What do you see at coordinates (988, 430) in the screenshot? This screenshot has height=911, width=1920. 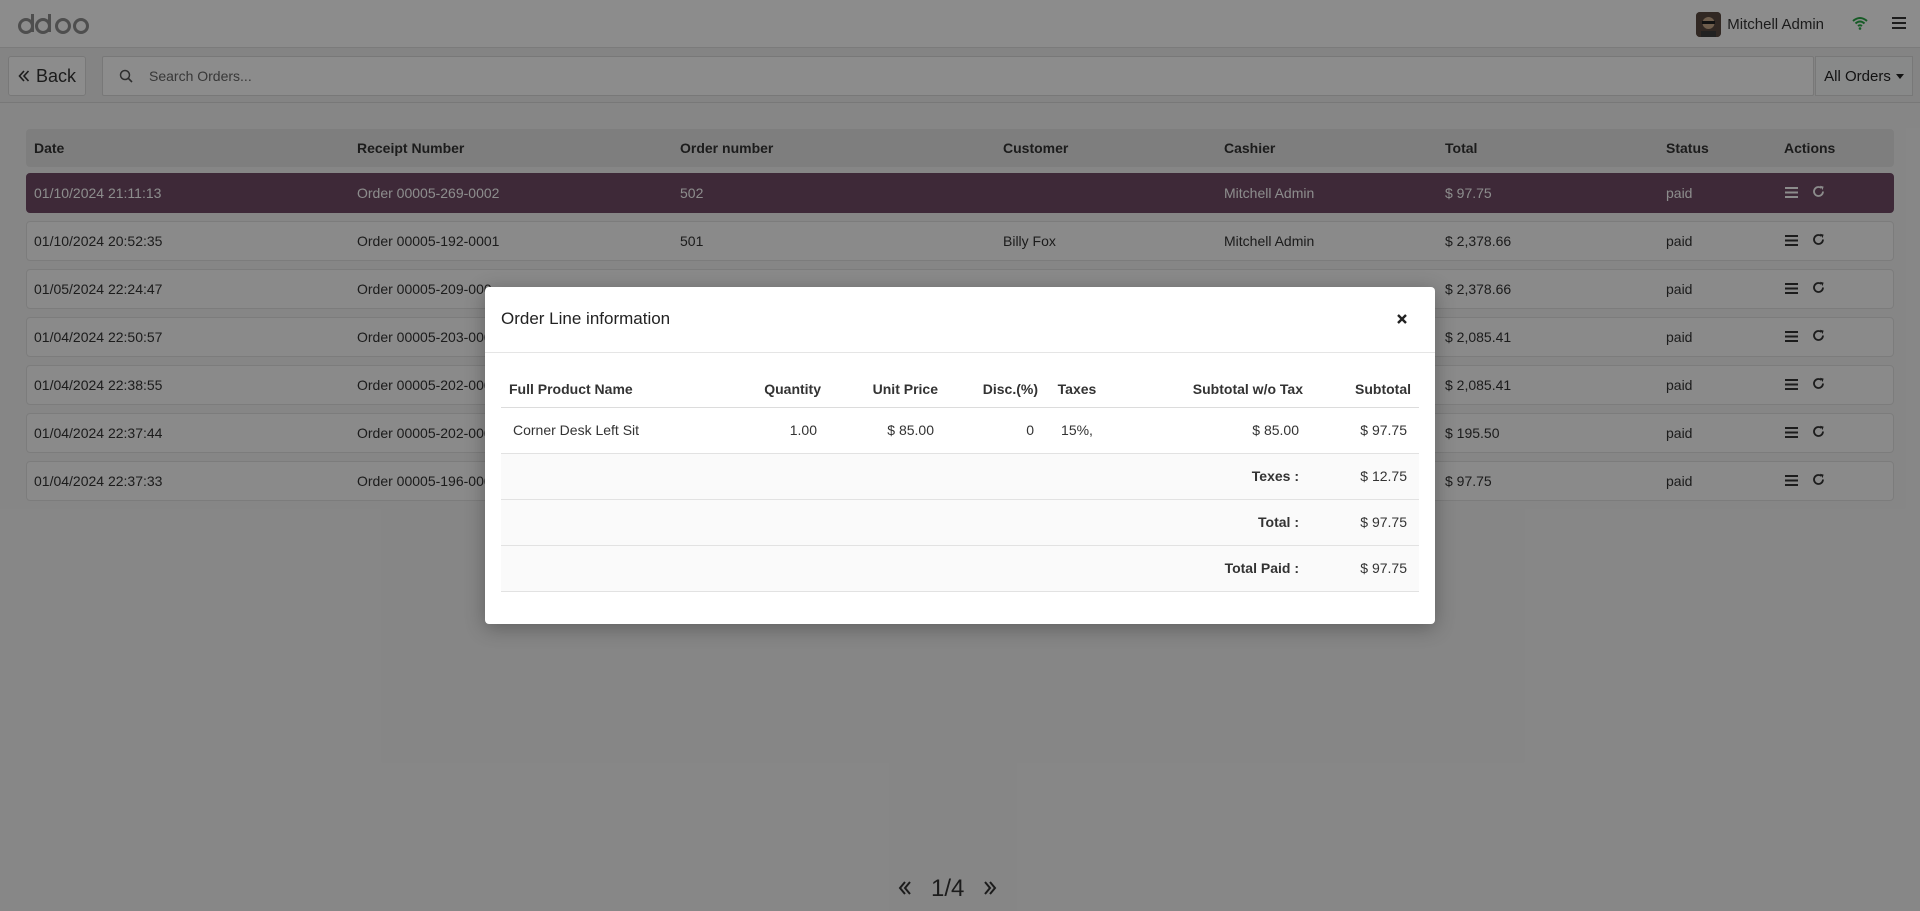 I see `line-discount: 0` at bounding box center [988, 430].